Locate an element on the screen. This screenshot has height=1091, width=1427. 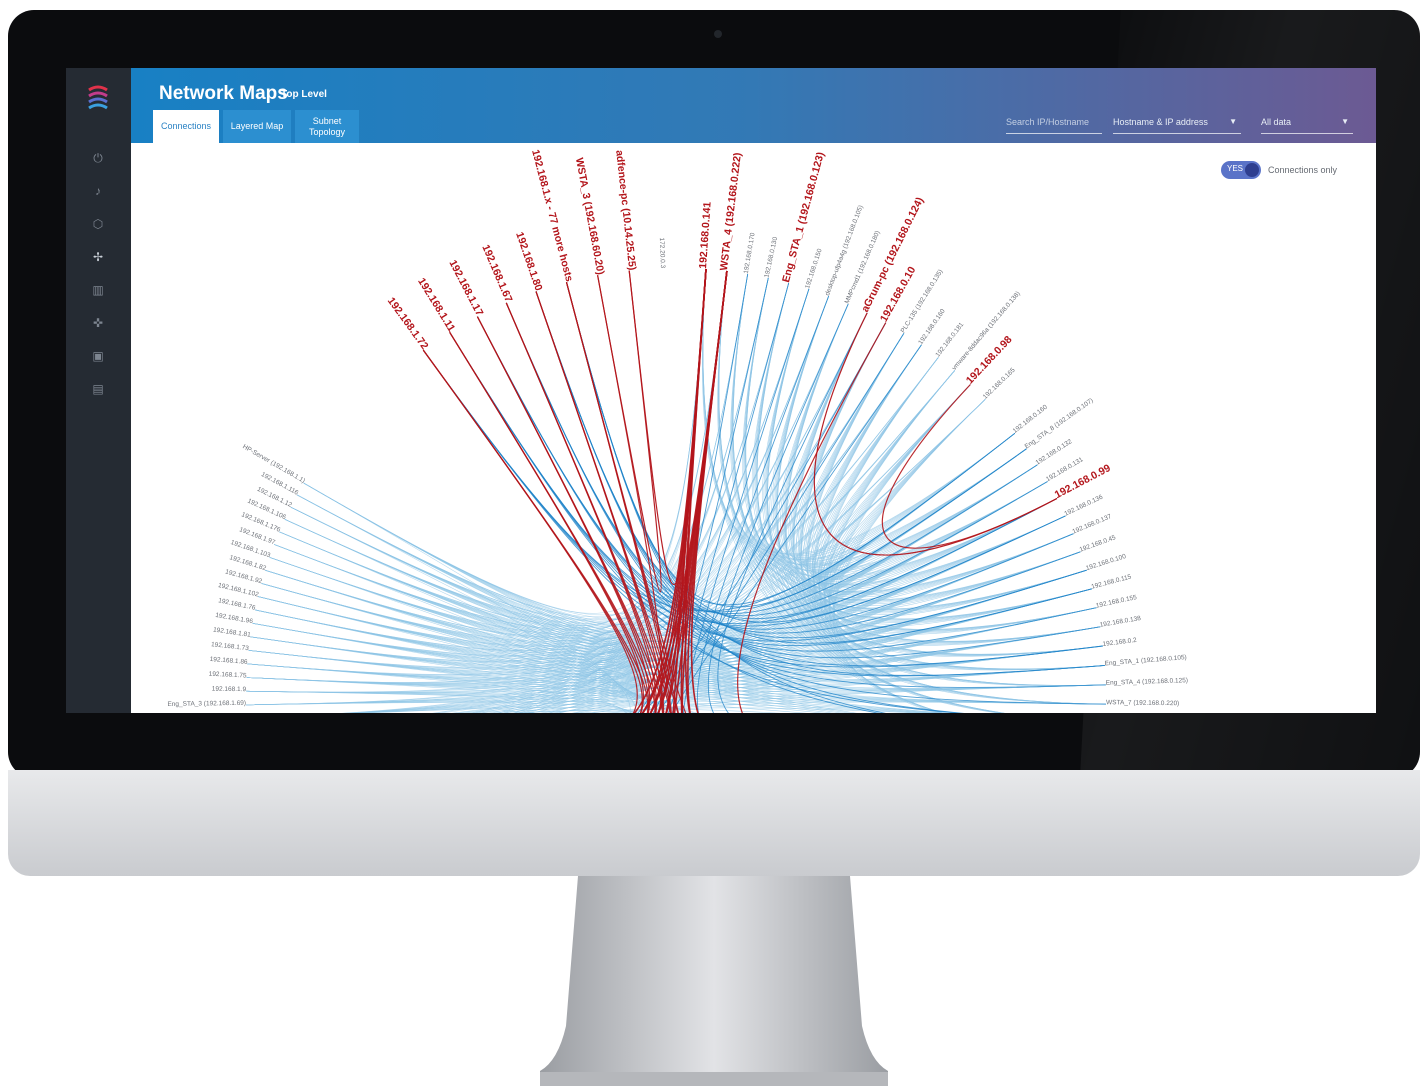
camera is located at coordinates (718, 34).